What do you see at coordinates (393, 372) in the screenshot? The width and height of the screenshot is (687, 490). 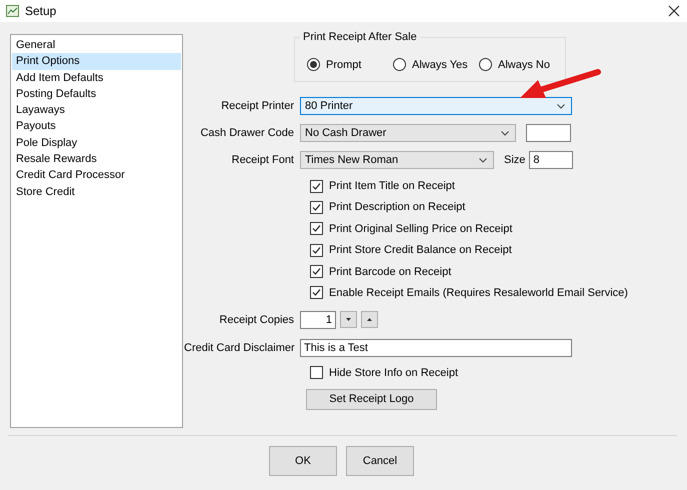 I see `checkbox-label: Hide Store Info on Receipt` at bounding box center [393, 372].